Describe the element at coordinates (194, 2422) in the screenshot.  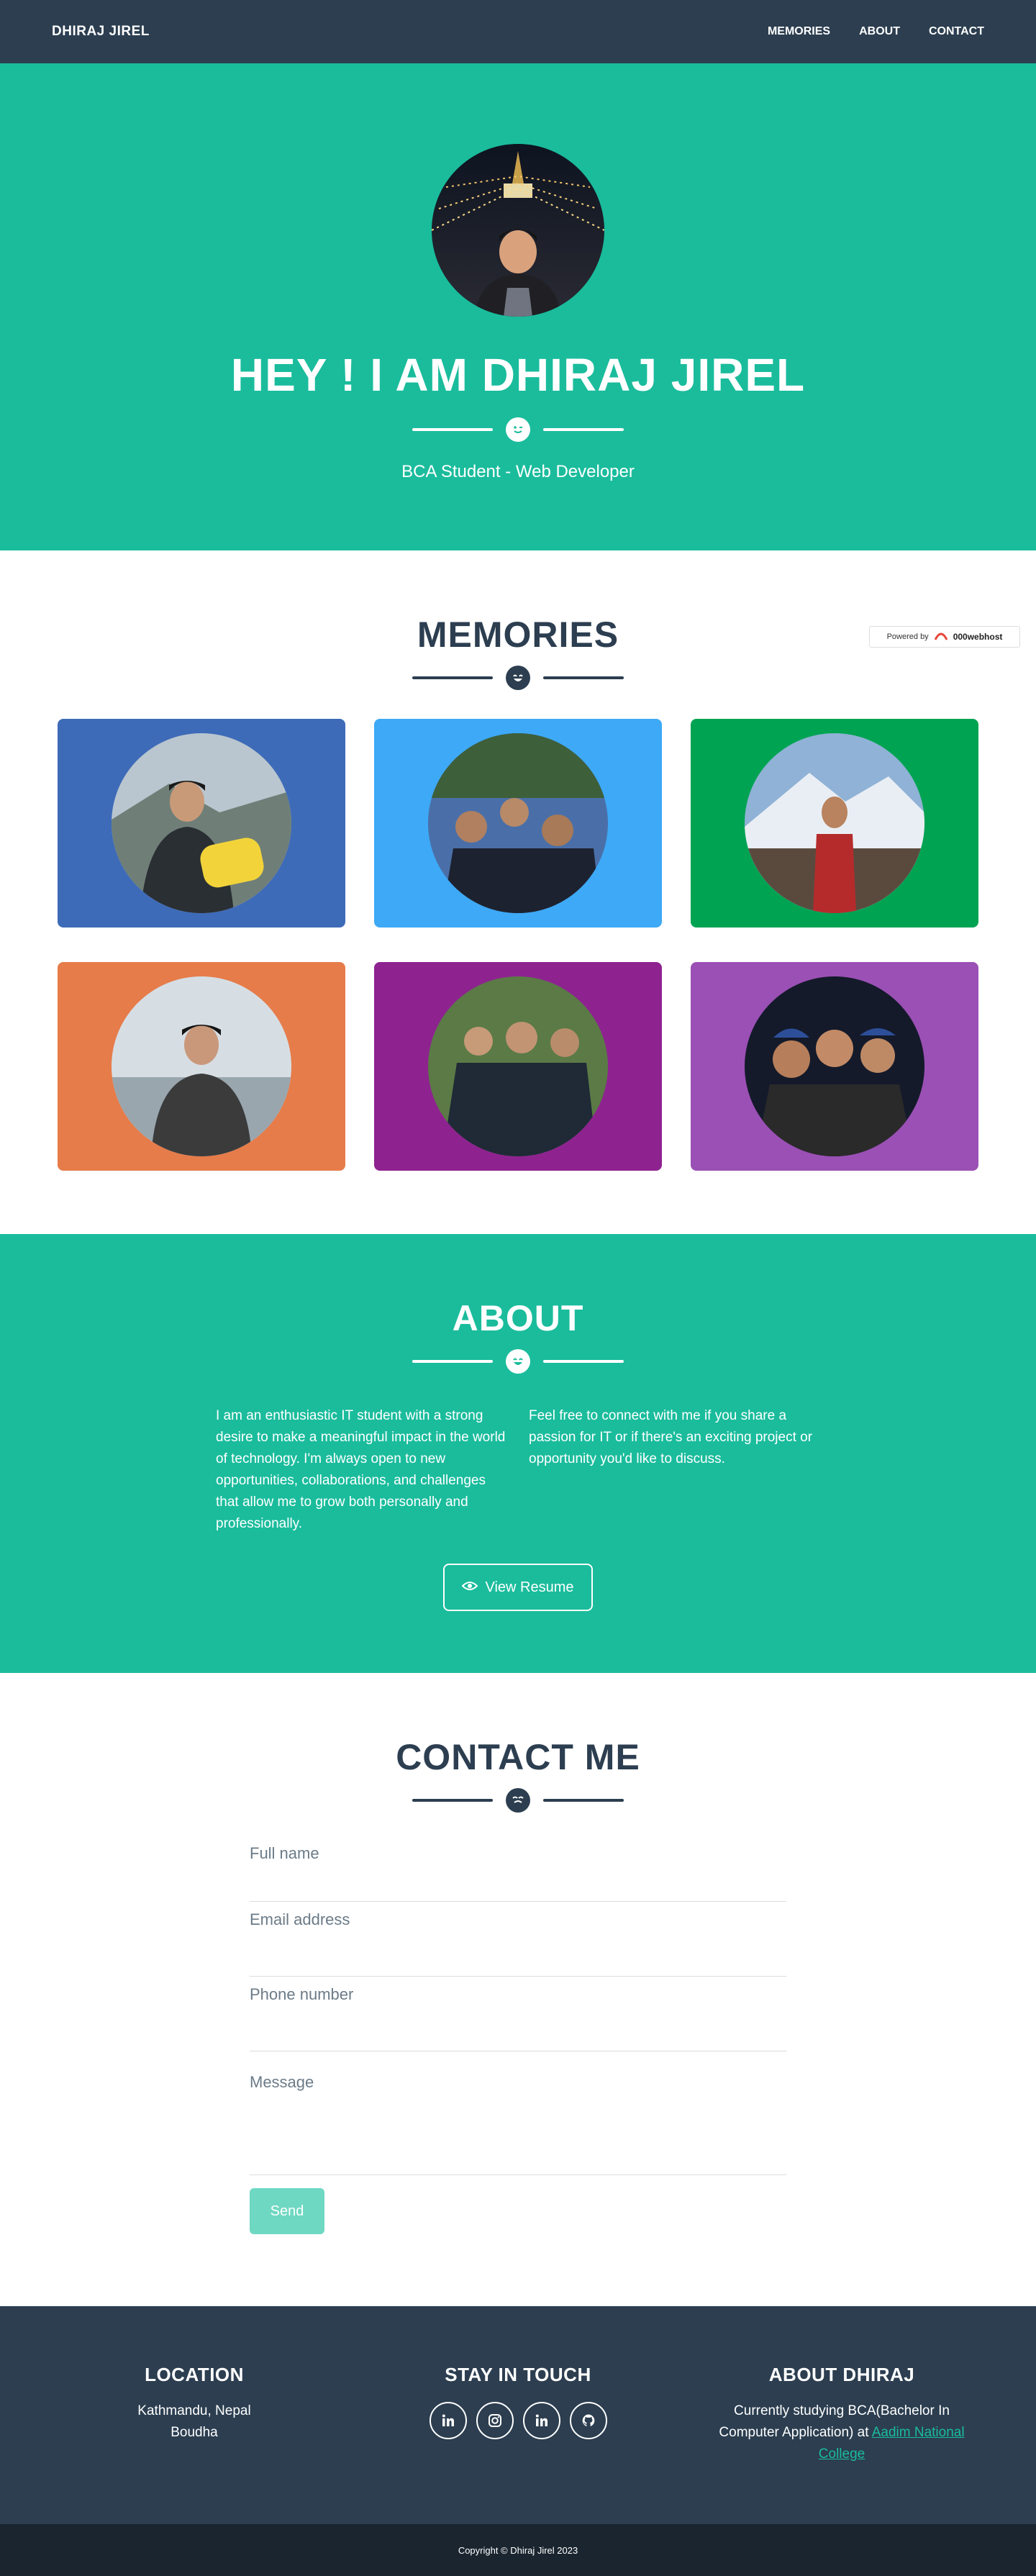
I see `location-text: Kathmandu, Nepal Boudha` at that location.